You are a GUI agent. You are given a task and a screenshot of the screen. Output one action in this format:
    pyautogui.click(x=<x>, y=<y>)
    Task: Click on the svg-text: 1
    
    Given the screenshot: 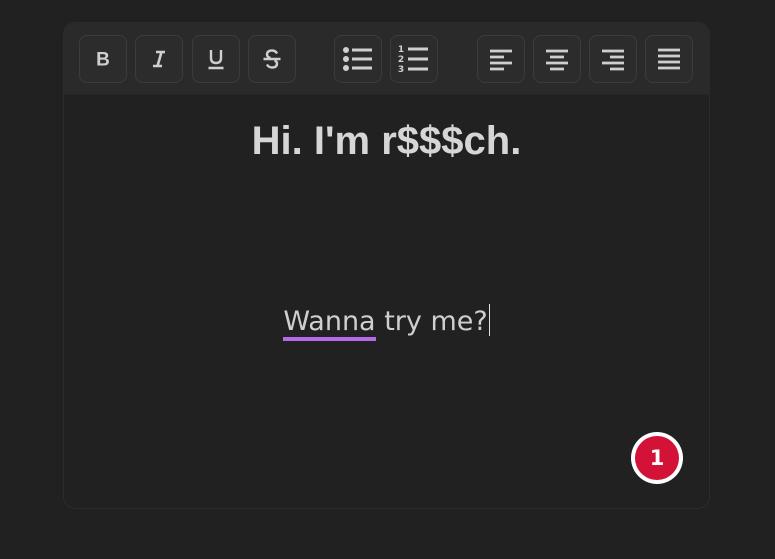 What is the action you would take?
    pyautogui.click(x=401, y=50)
    